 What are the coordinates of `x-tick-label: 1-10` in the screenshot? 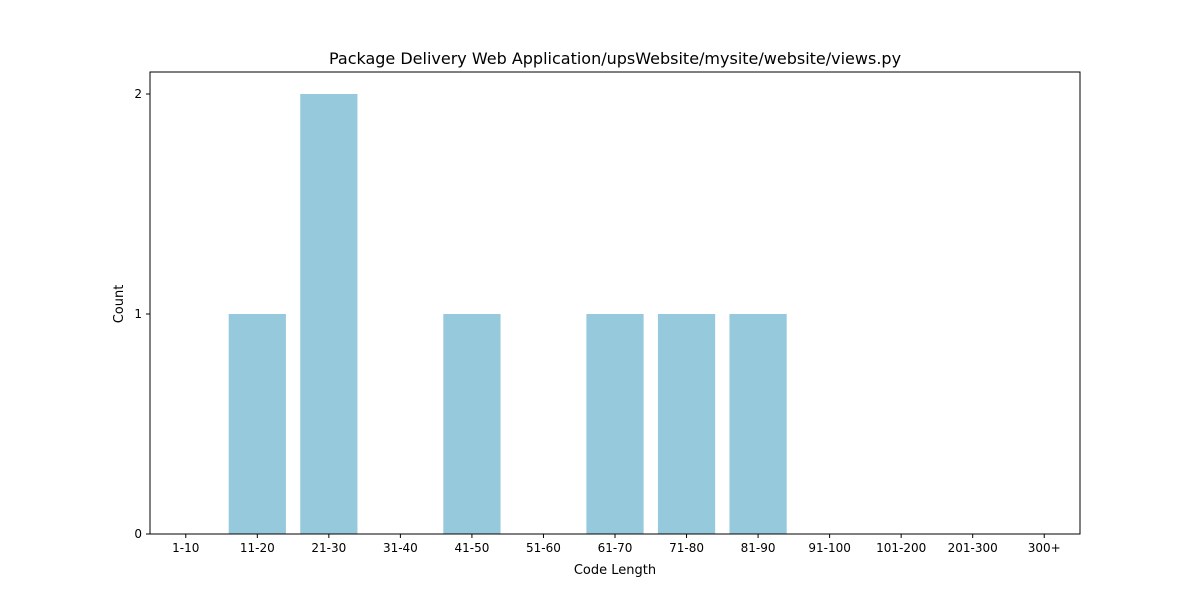 It's located at (185, 548).